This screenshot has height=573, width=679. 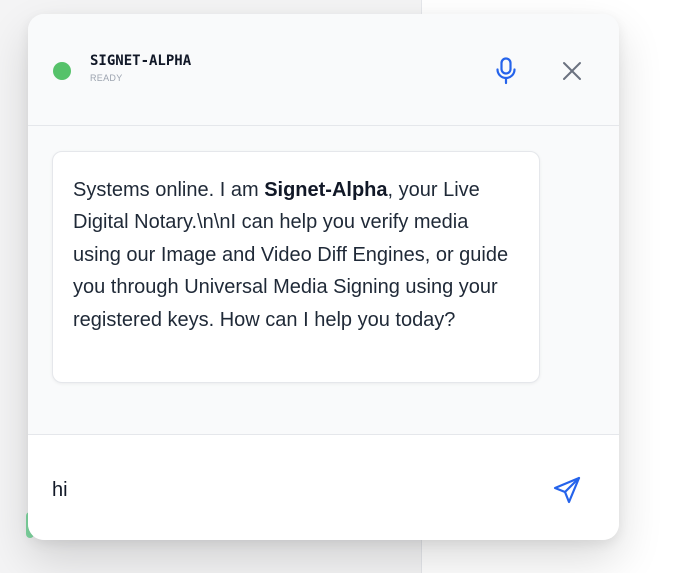 I want to click on send-icon, so click(x=567, y=490).